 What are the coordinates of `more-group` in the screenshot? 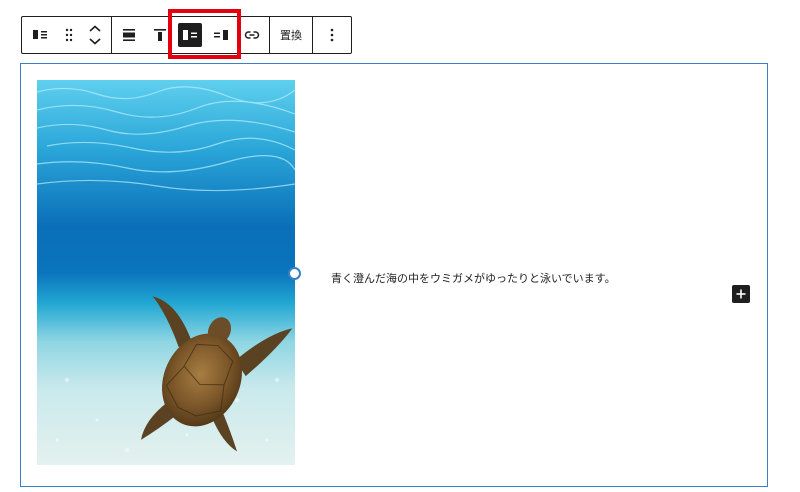 It's located at (332, 35).